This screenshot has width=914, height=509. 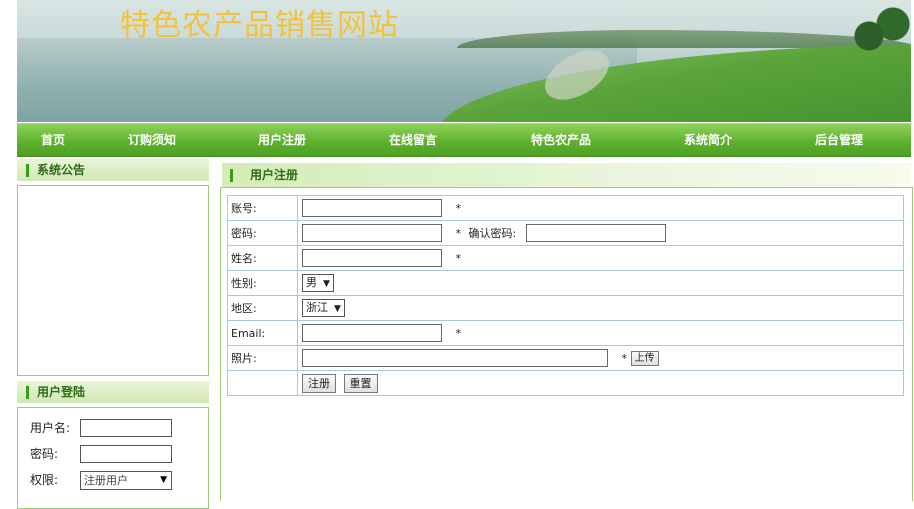 I want to click on username-label: 用户名:, so click(x=50, y=428).